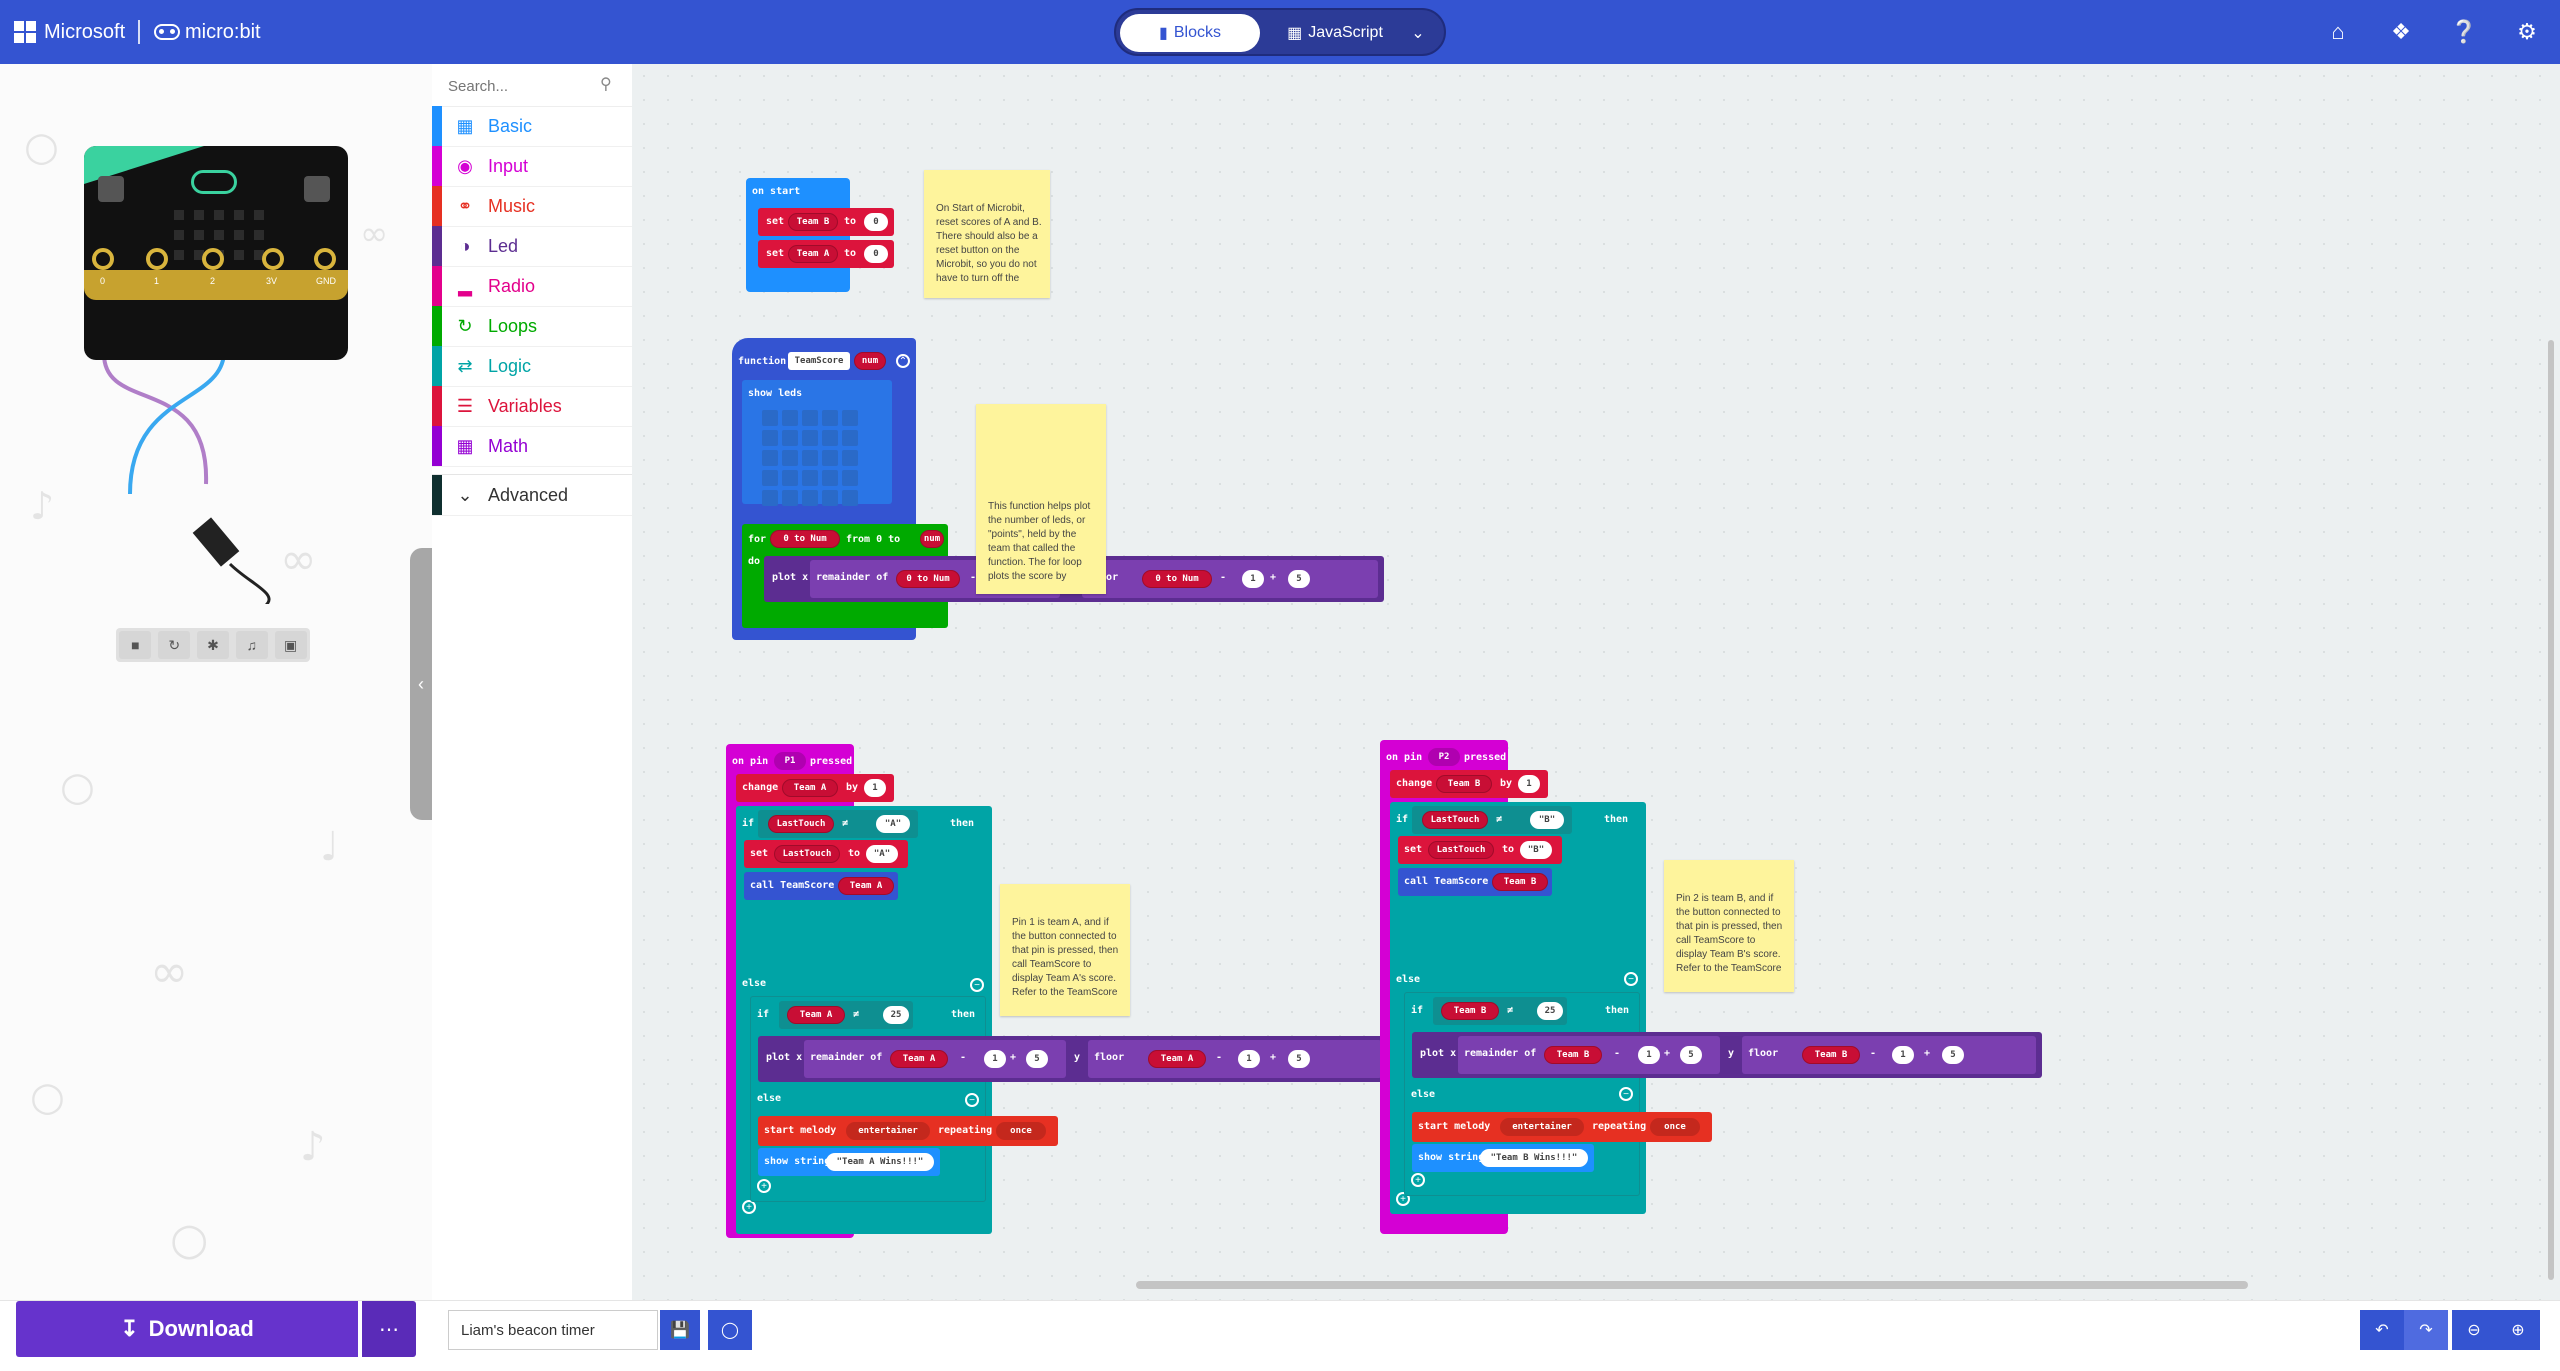 The image size is (2560, 1371). What do you see at coordinates (532, 286) in the screenshot?
I see `toolbox-category-radio: ▂ Radio` at bounding box center [532, 286].